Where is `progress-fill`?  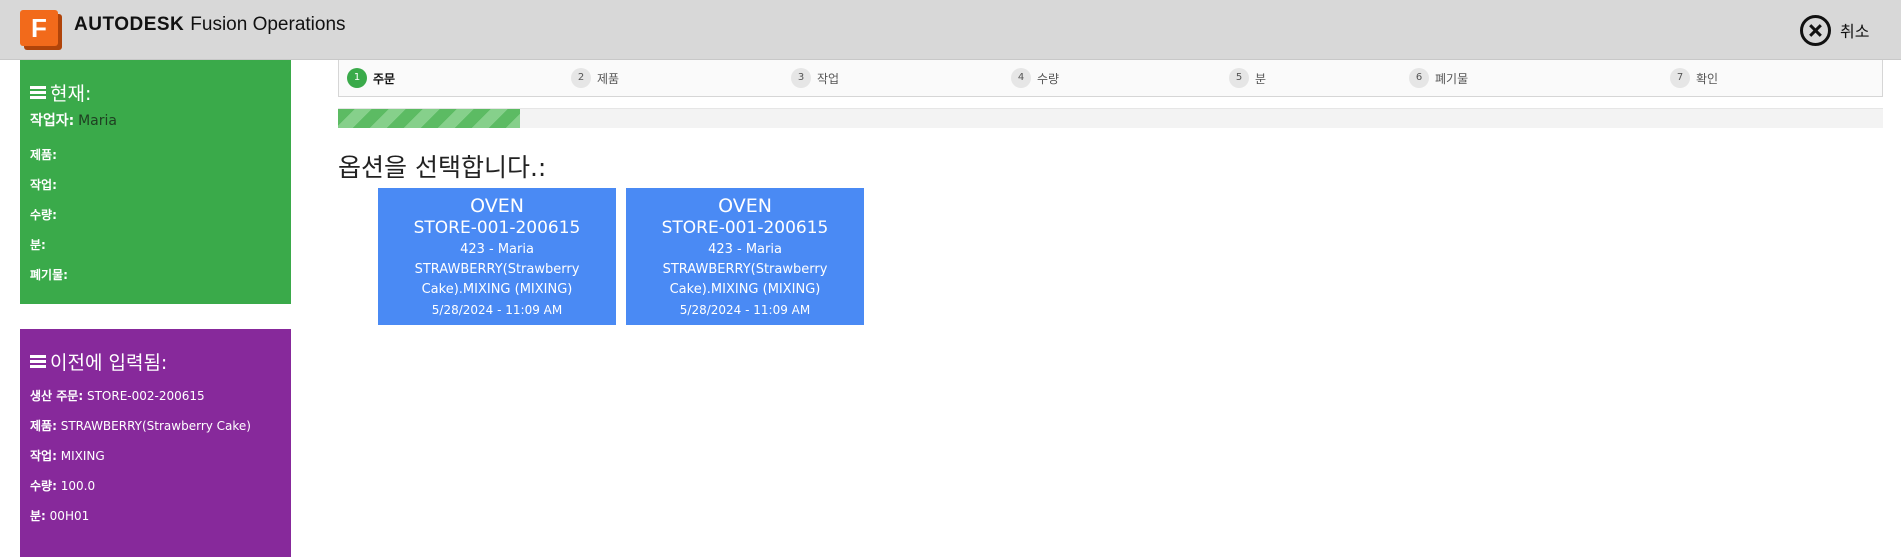
progress-fill is located at coordinates (429, 118).